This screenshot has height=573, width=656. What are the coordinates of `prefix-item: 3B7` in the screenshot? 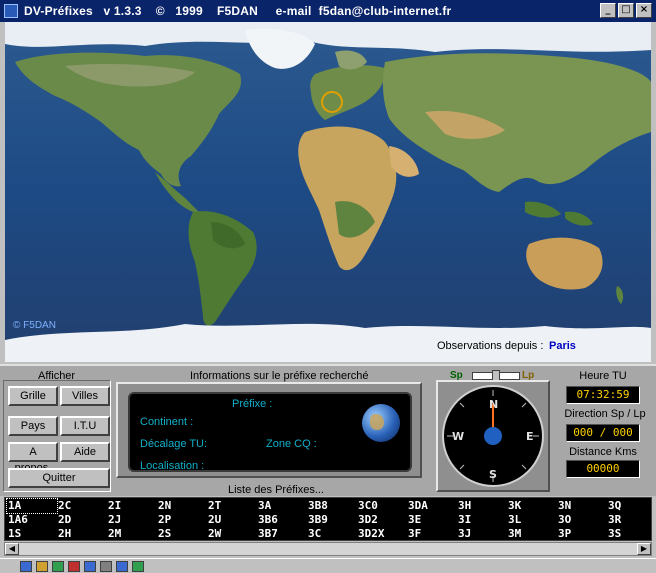 It's located at (282, 534).